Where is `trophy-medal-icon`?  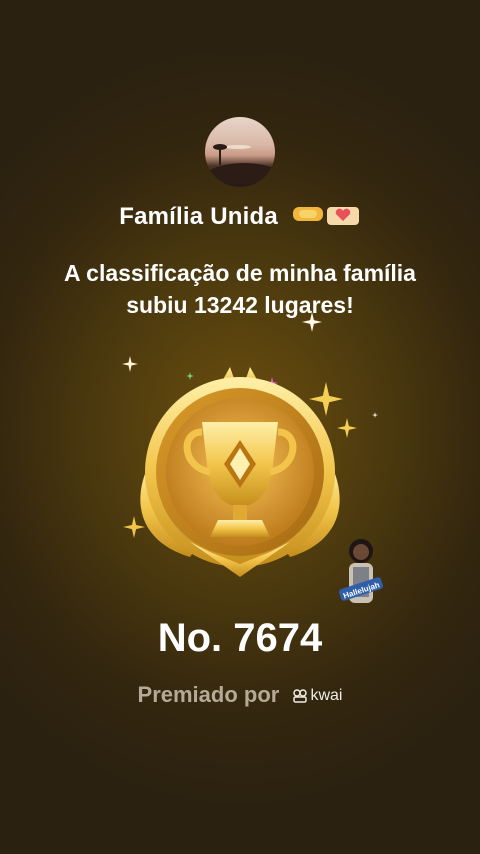 trophy-medal-icon is located at coordinates (240, 472).